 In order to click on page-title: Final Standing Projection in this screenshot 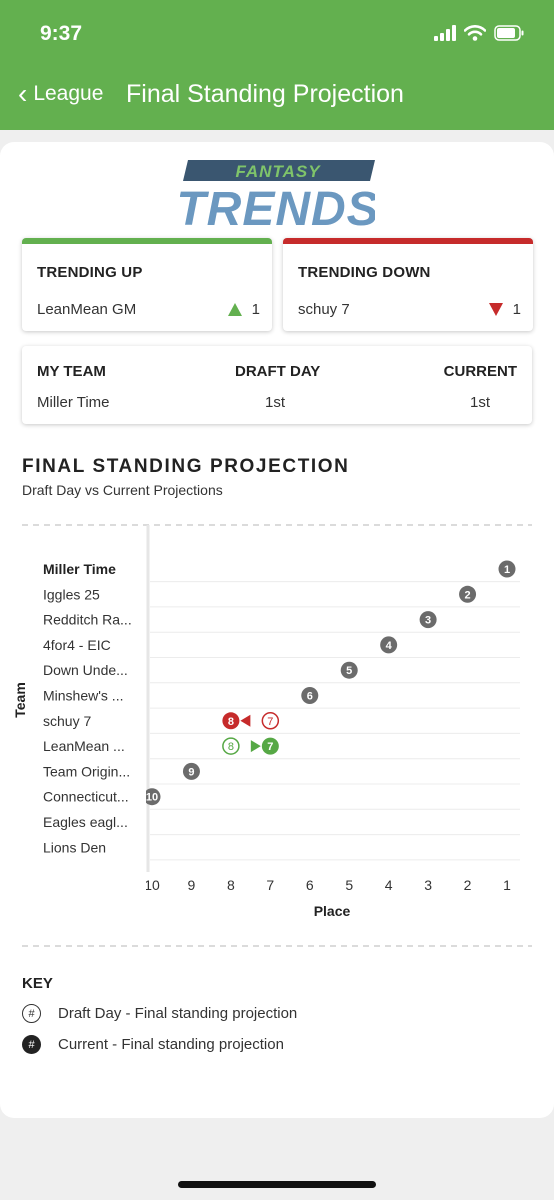, I will do `click(265, 94)`.